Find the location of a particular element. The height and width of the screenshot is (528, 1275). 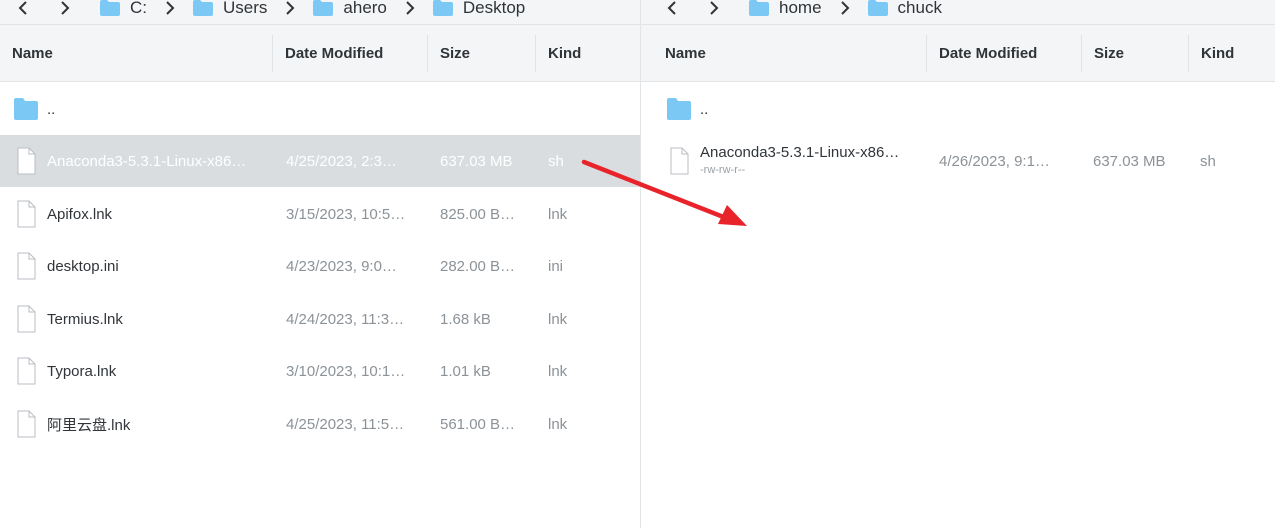

crumb-chuck: chuck is located at coordinates (904, 9).